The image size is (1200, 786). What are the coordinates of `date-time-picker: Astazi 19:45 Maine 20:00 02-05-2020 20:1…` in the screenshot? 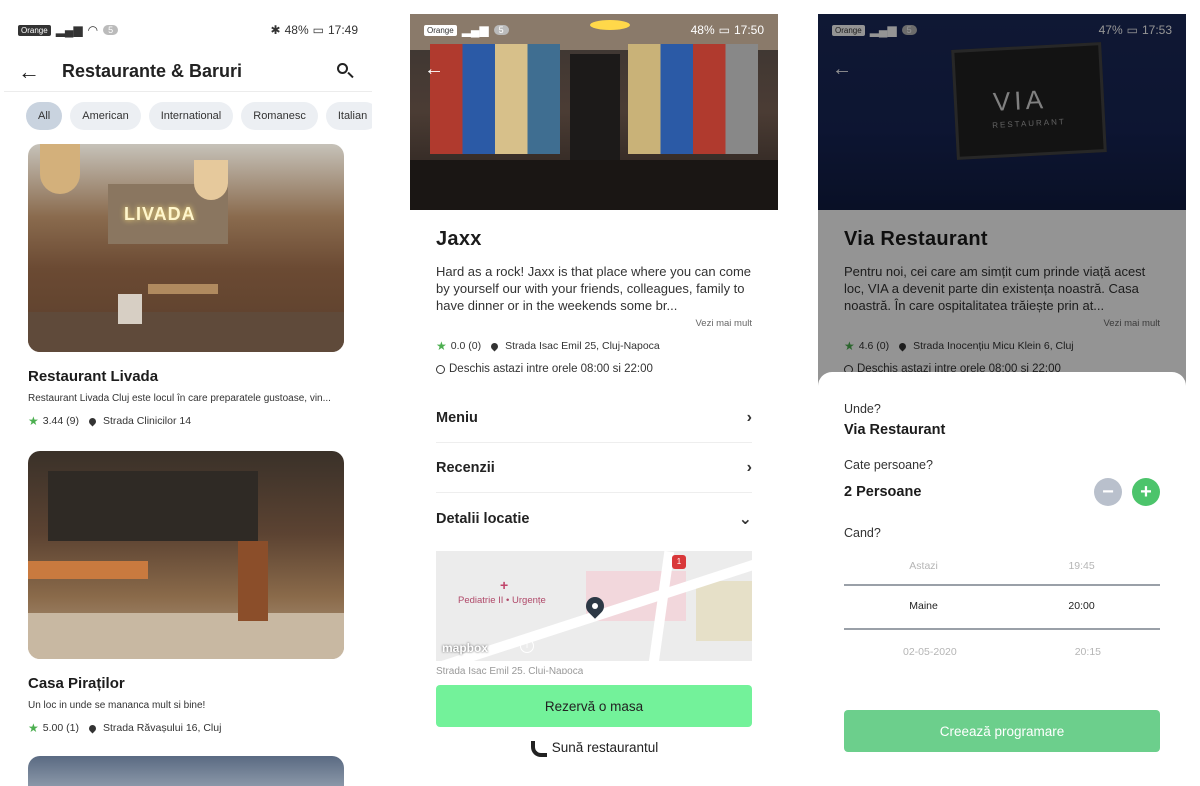 It's located at (1002, 613).